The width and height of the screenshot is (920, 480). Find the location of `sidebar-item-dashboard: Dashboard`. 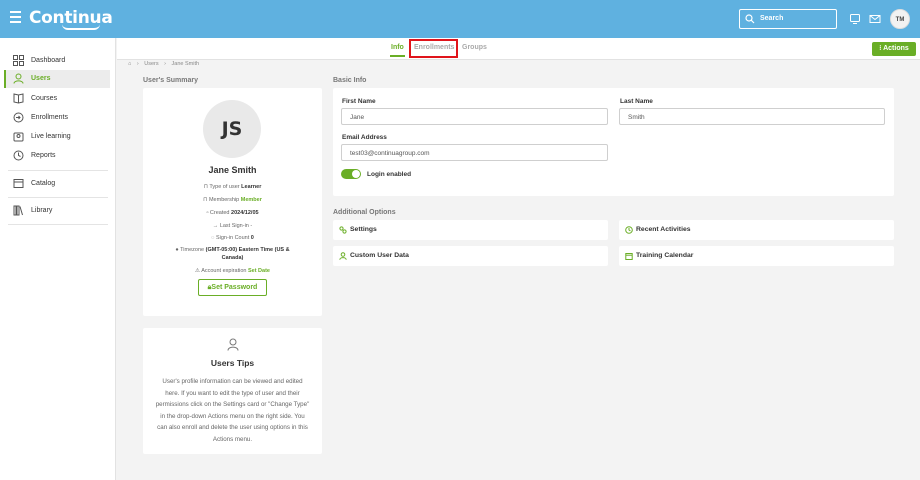

sidebar-item-dashboard: Dashboard is located at coordinates (57, 61).